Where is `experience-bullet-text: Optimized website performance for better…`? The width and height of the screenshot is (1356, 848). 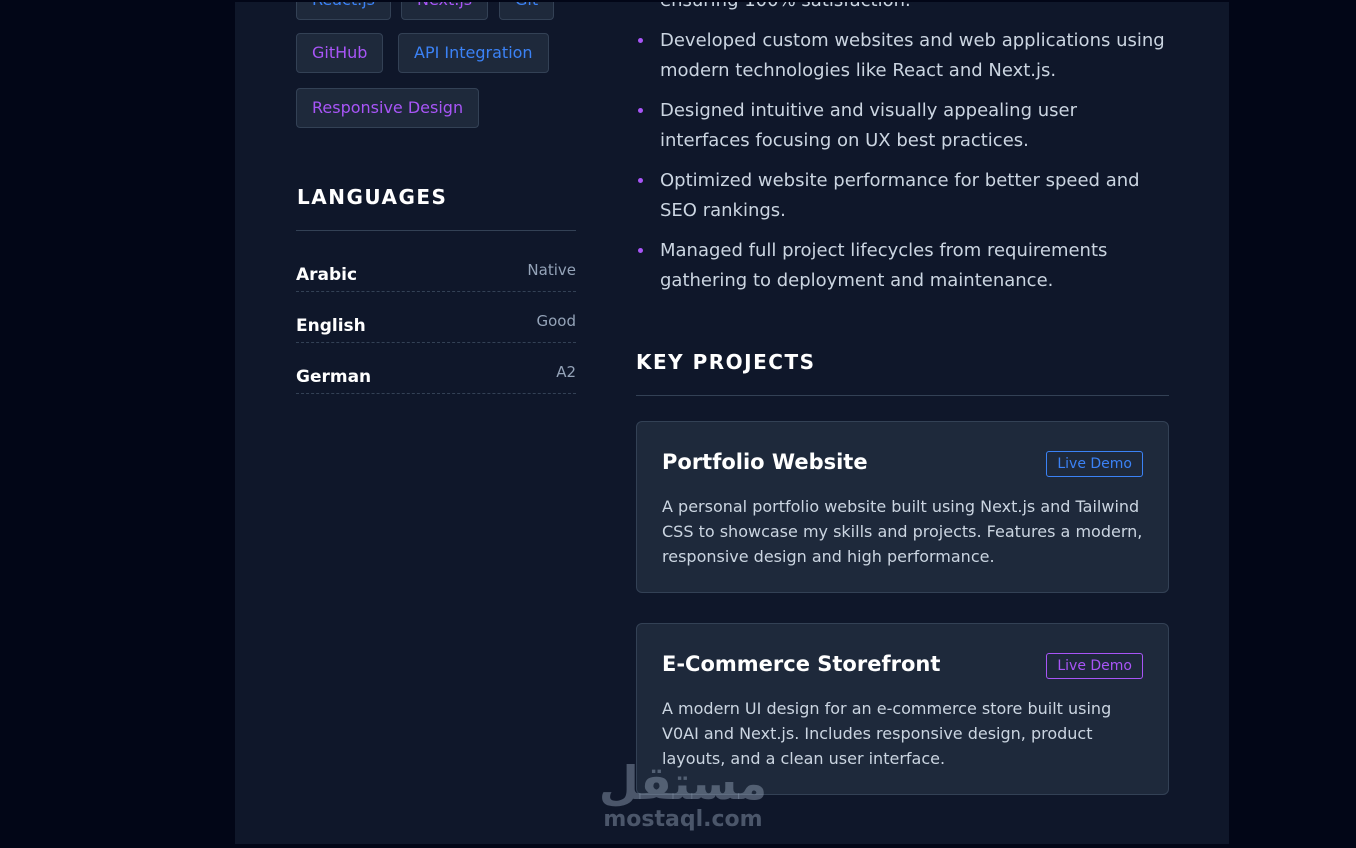
experience-bullet-text: Optimized website performance for better… is located at coordinates (900, 195).